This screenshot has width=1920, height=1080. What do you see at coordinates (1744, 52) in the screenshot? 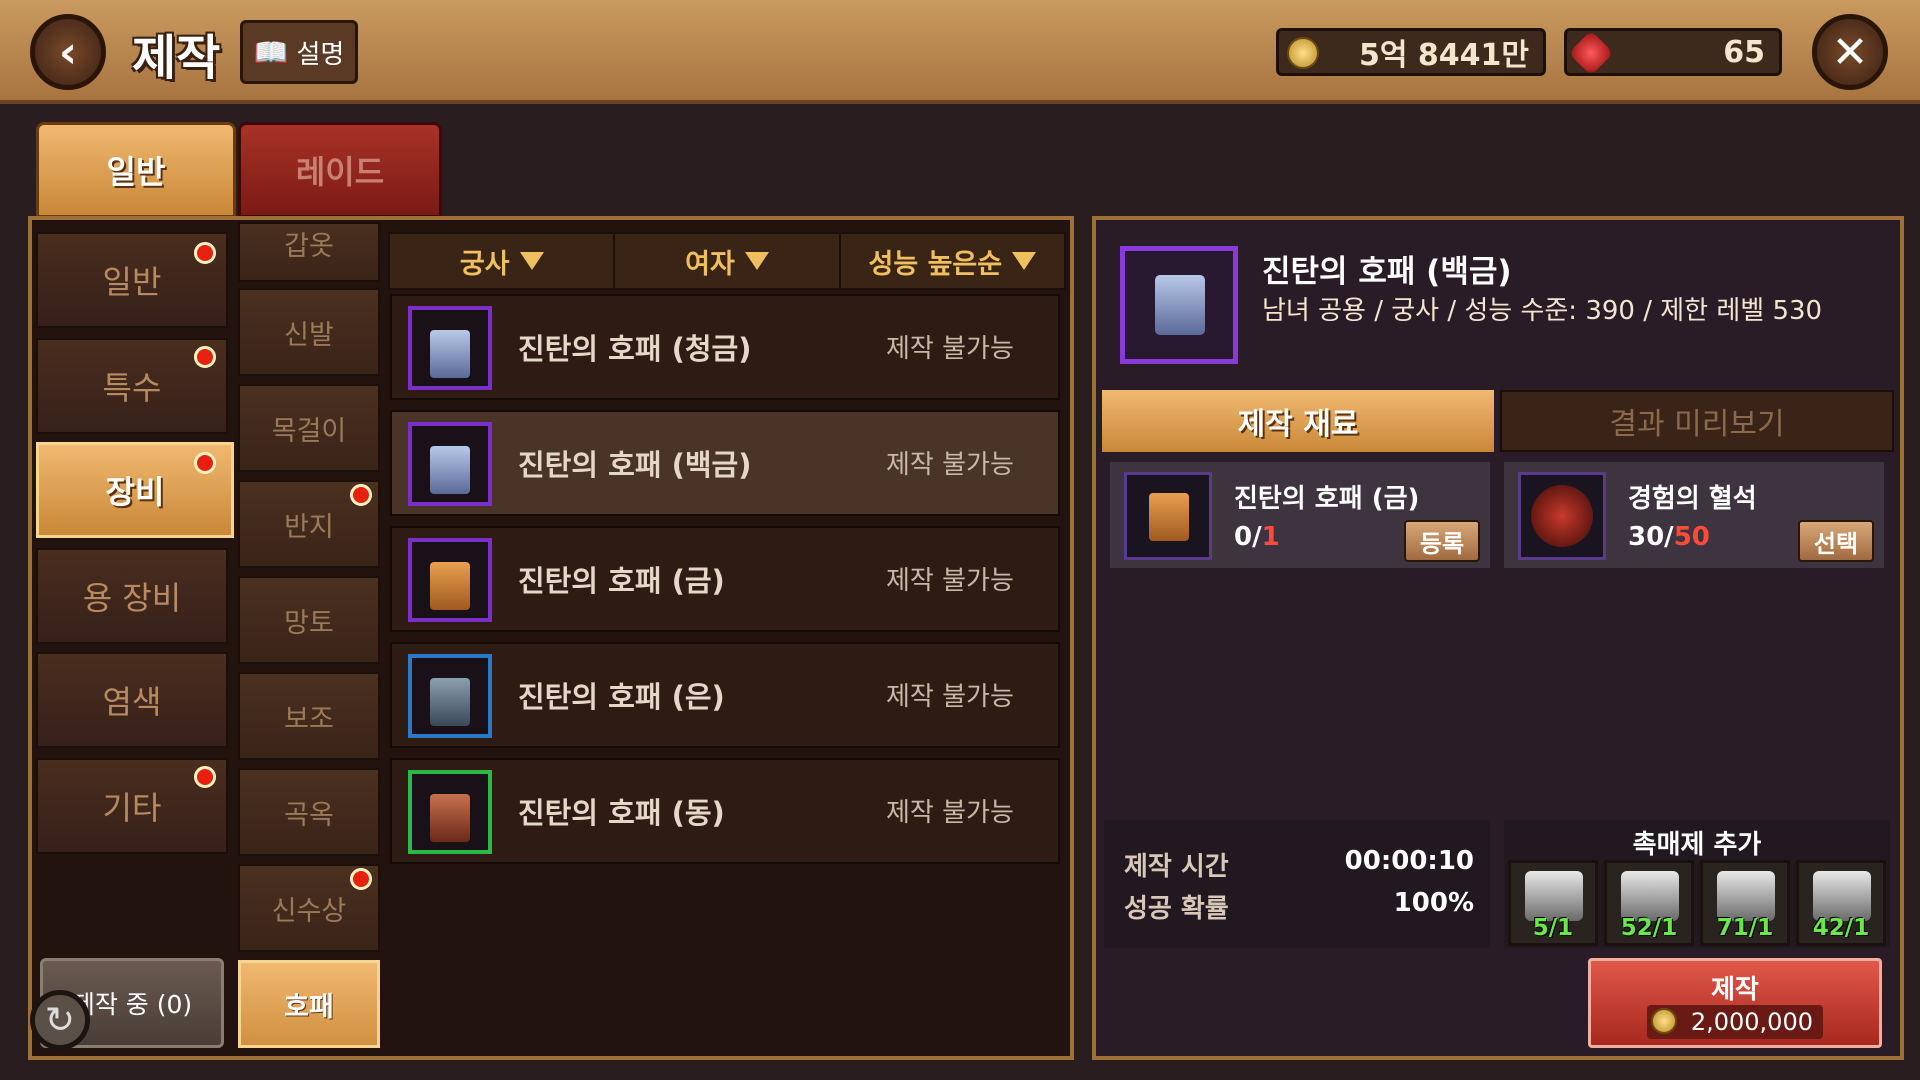
I see `gem-amount: 65` at bounding box center [1744, 52].